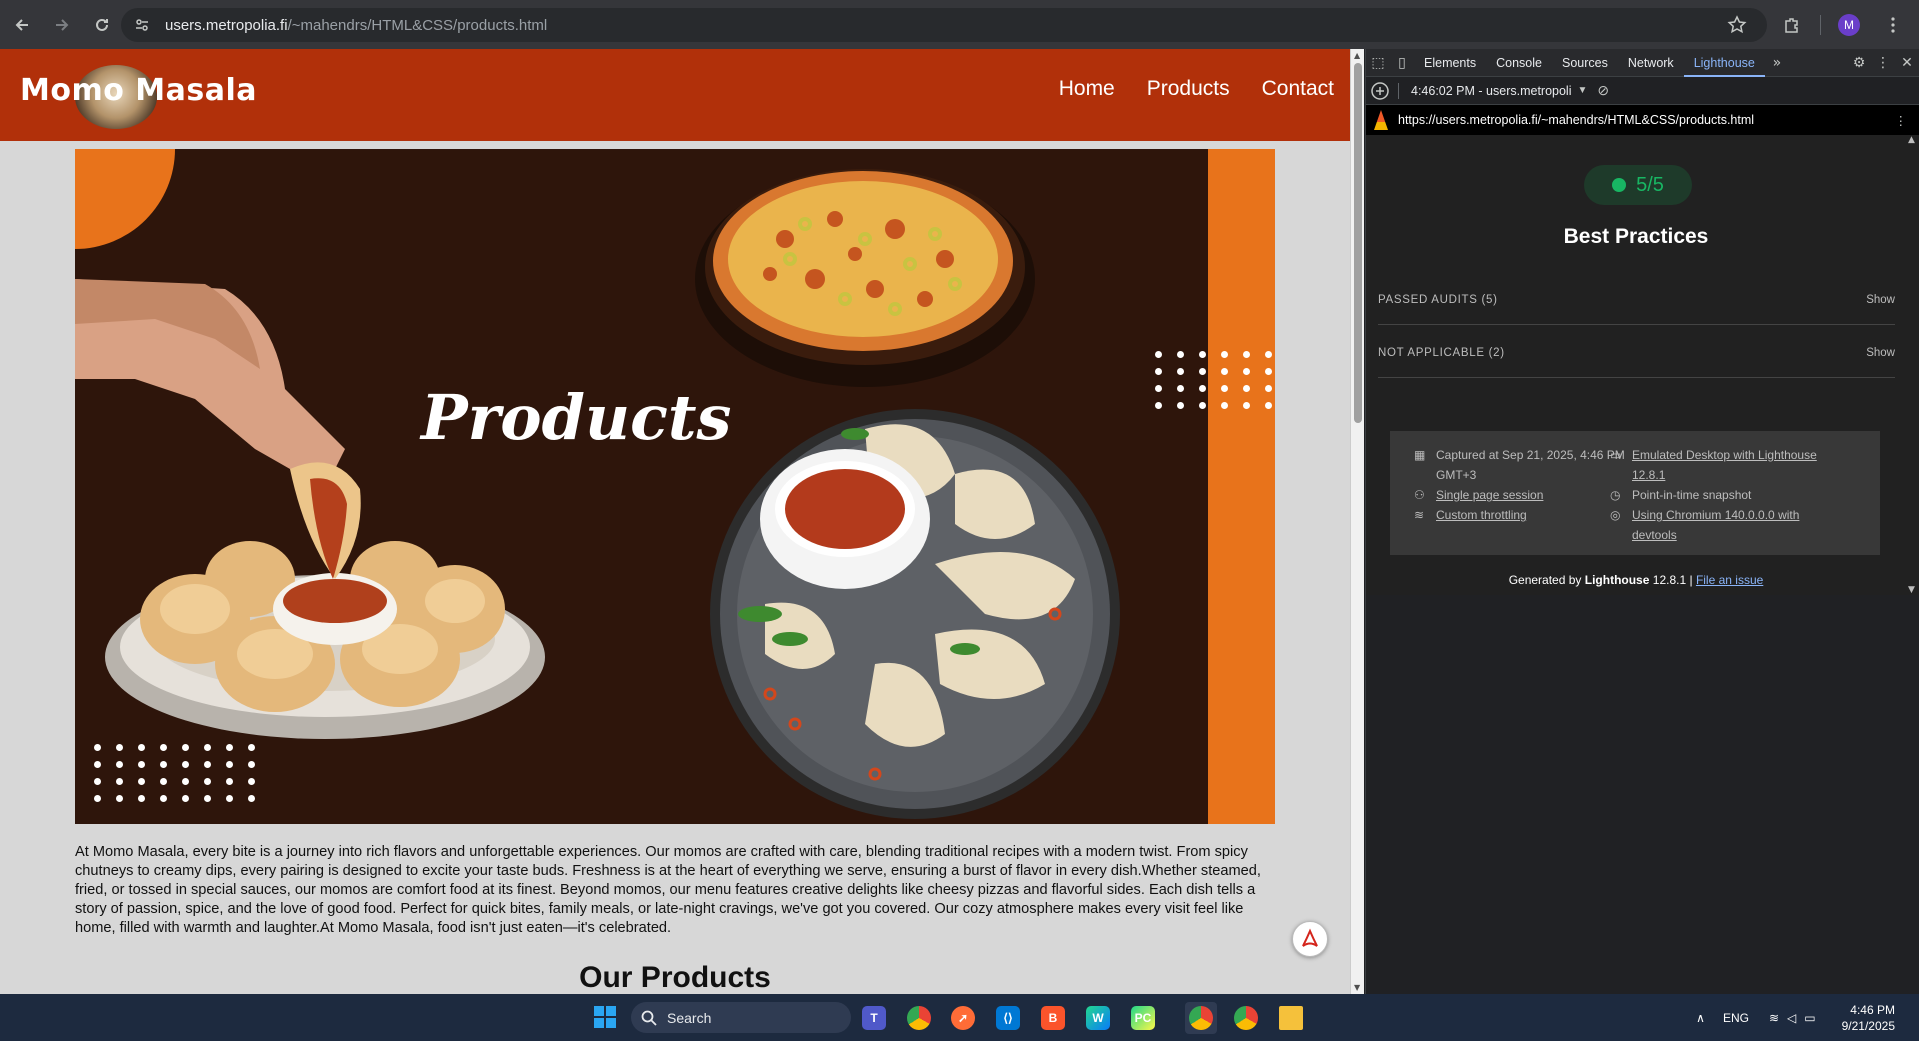 This screenshot has height=1041, width=1919. I want to click on vscode-icon: ⟨⟩, so click(1008, 1018).